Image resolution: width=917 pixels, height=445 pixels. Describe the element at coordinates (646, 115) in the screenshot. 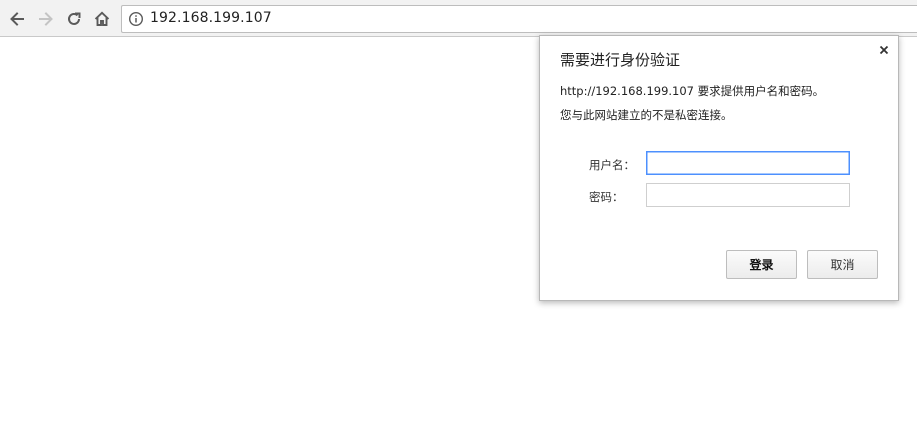

I see `privacy-warning: 您与此网站建立的不是私密连接。` at that location.